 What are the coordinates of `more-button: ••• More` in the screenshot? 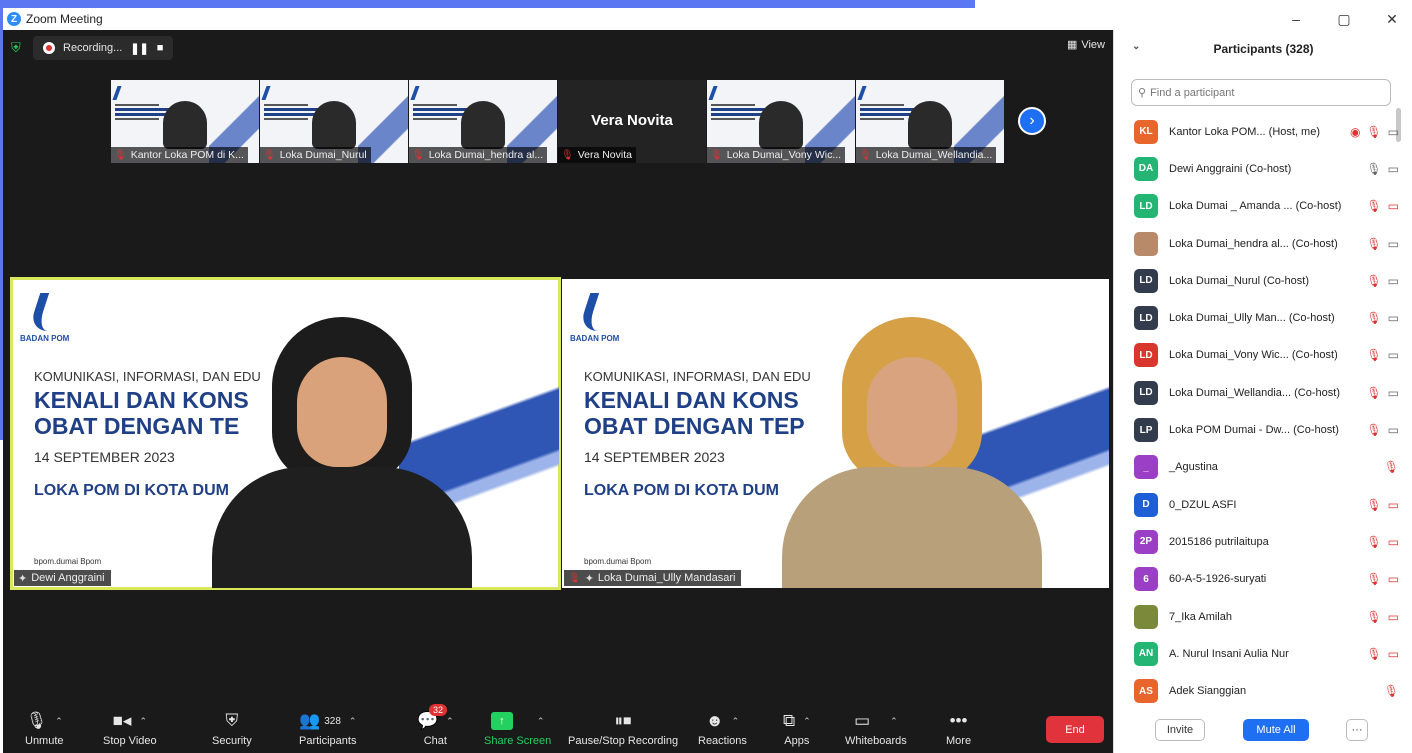 It's located at (958, 728).